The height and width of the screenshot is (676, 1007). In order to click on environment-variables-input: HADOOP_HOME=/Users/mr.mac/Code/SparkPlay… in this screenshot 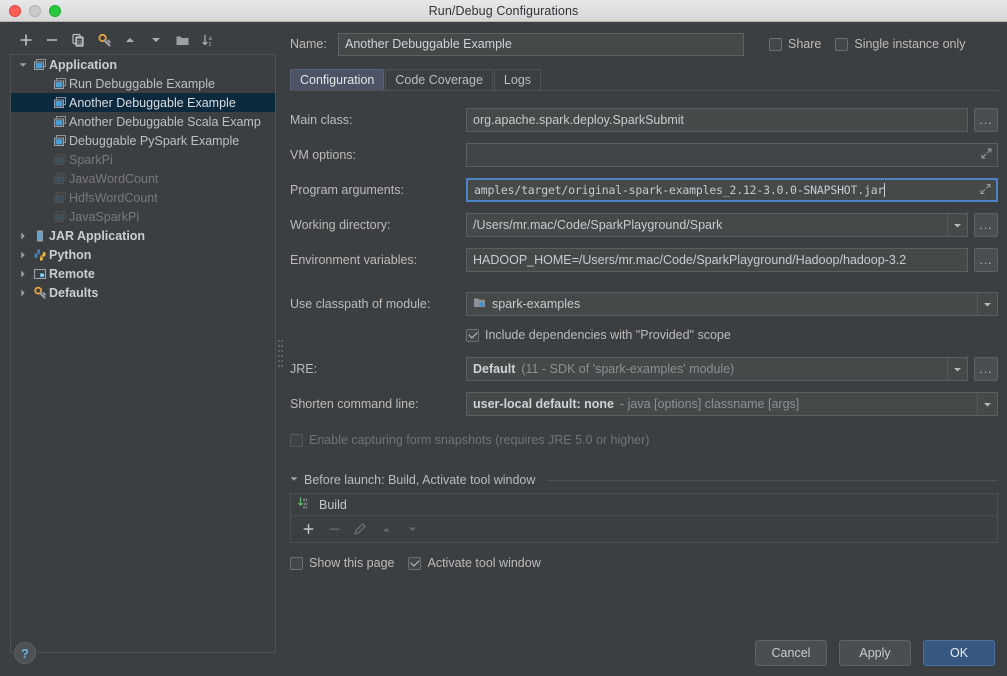, I will do `click(717, 260)`.